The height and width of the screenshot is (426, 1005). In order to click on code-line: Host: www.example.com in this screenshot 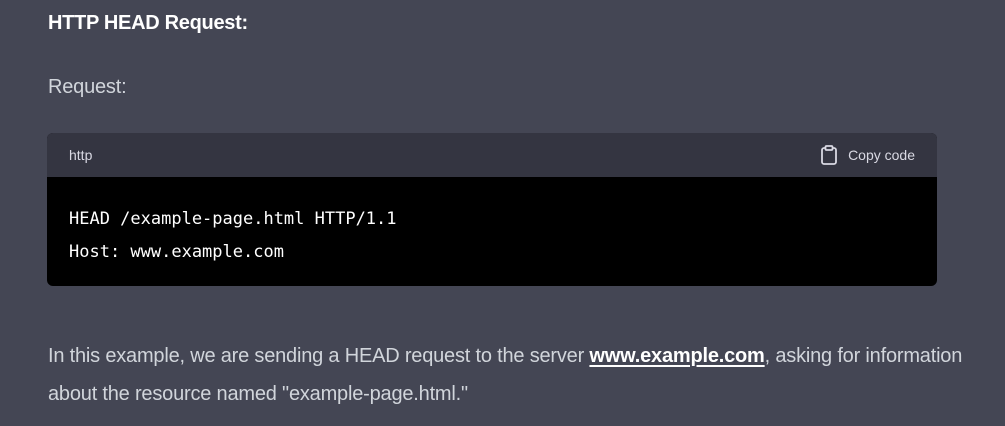, I will do `click(176, 252)`.